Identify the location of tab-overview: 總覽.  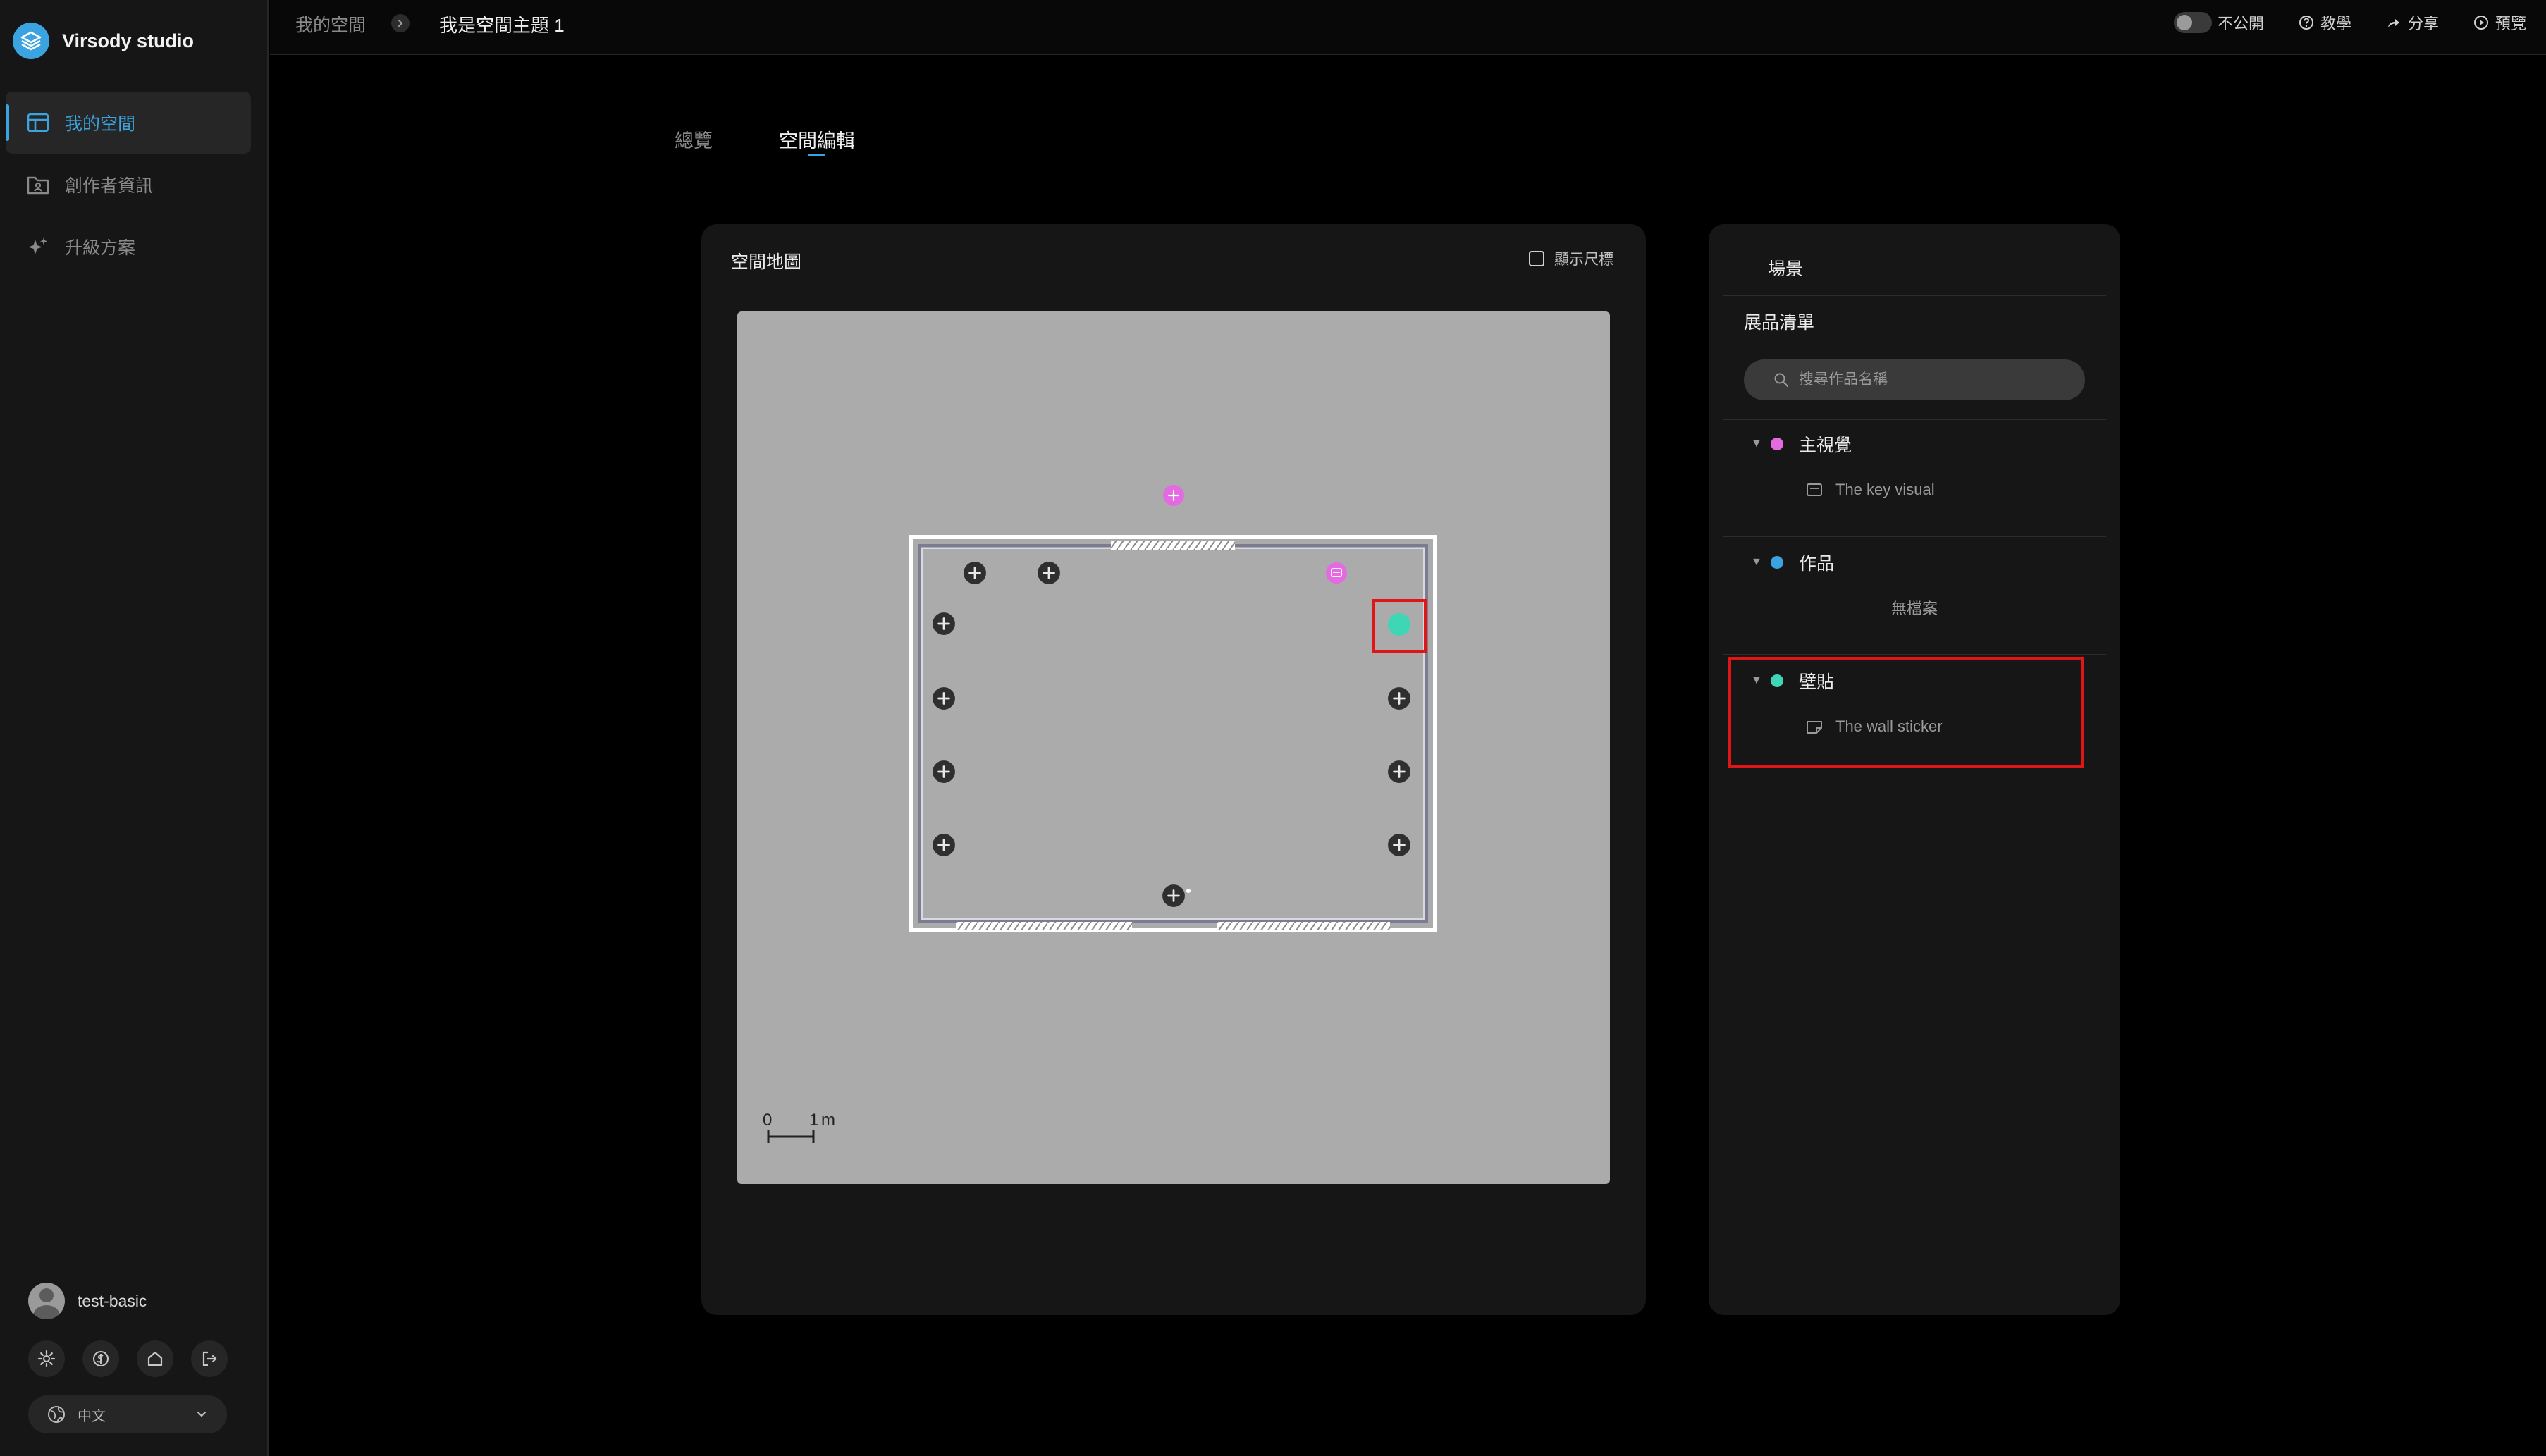
(694, 139).